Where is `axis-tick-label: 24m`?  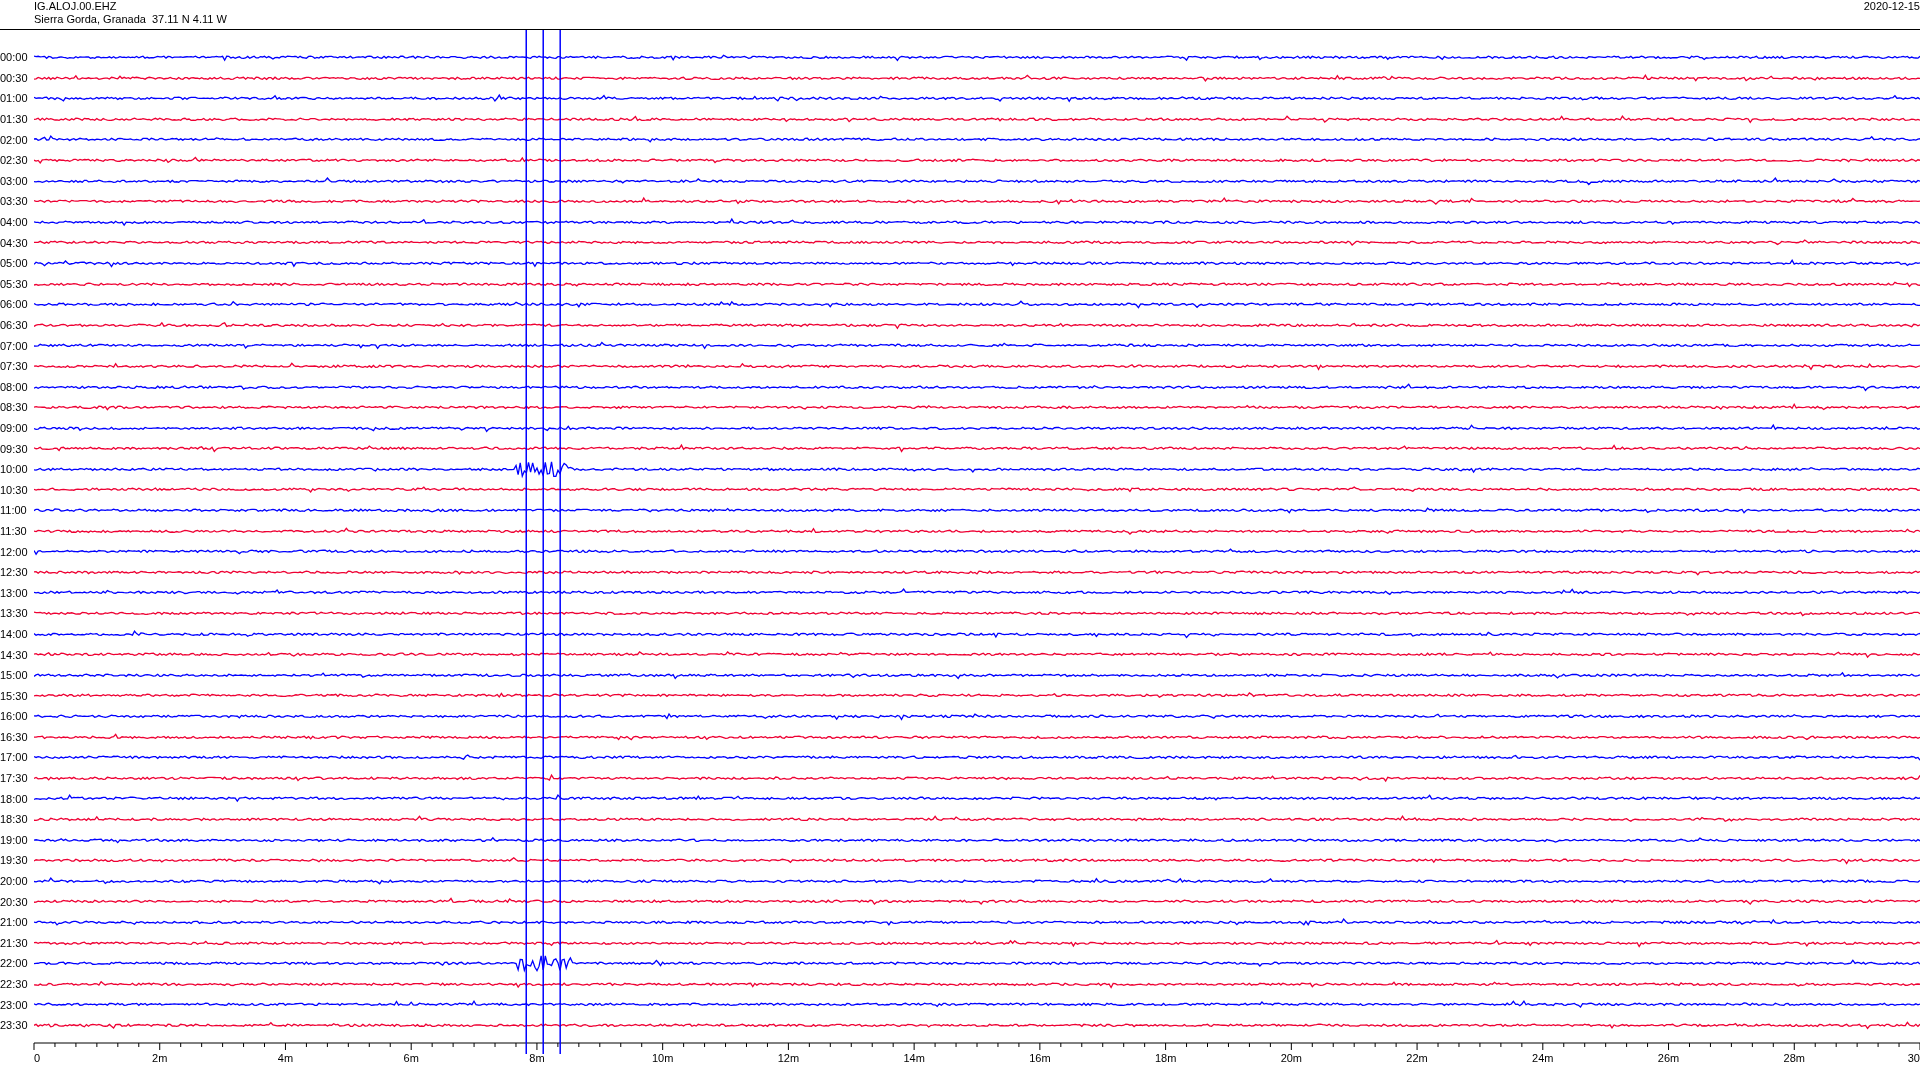 axis-tick-label: 24m is located at coordinates (1543, 1057).